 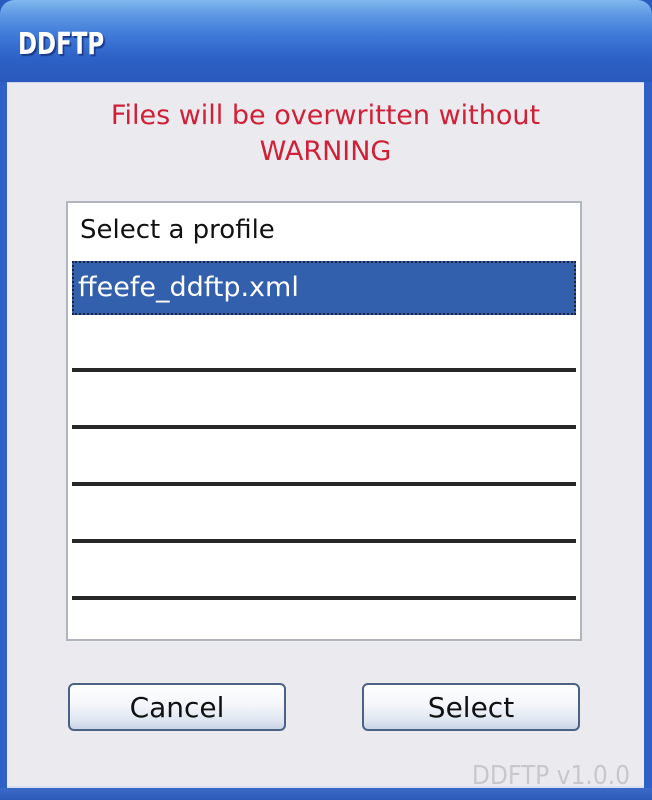 I want to click on select-button: Select, so click(x=471, y=707).